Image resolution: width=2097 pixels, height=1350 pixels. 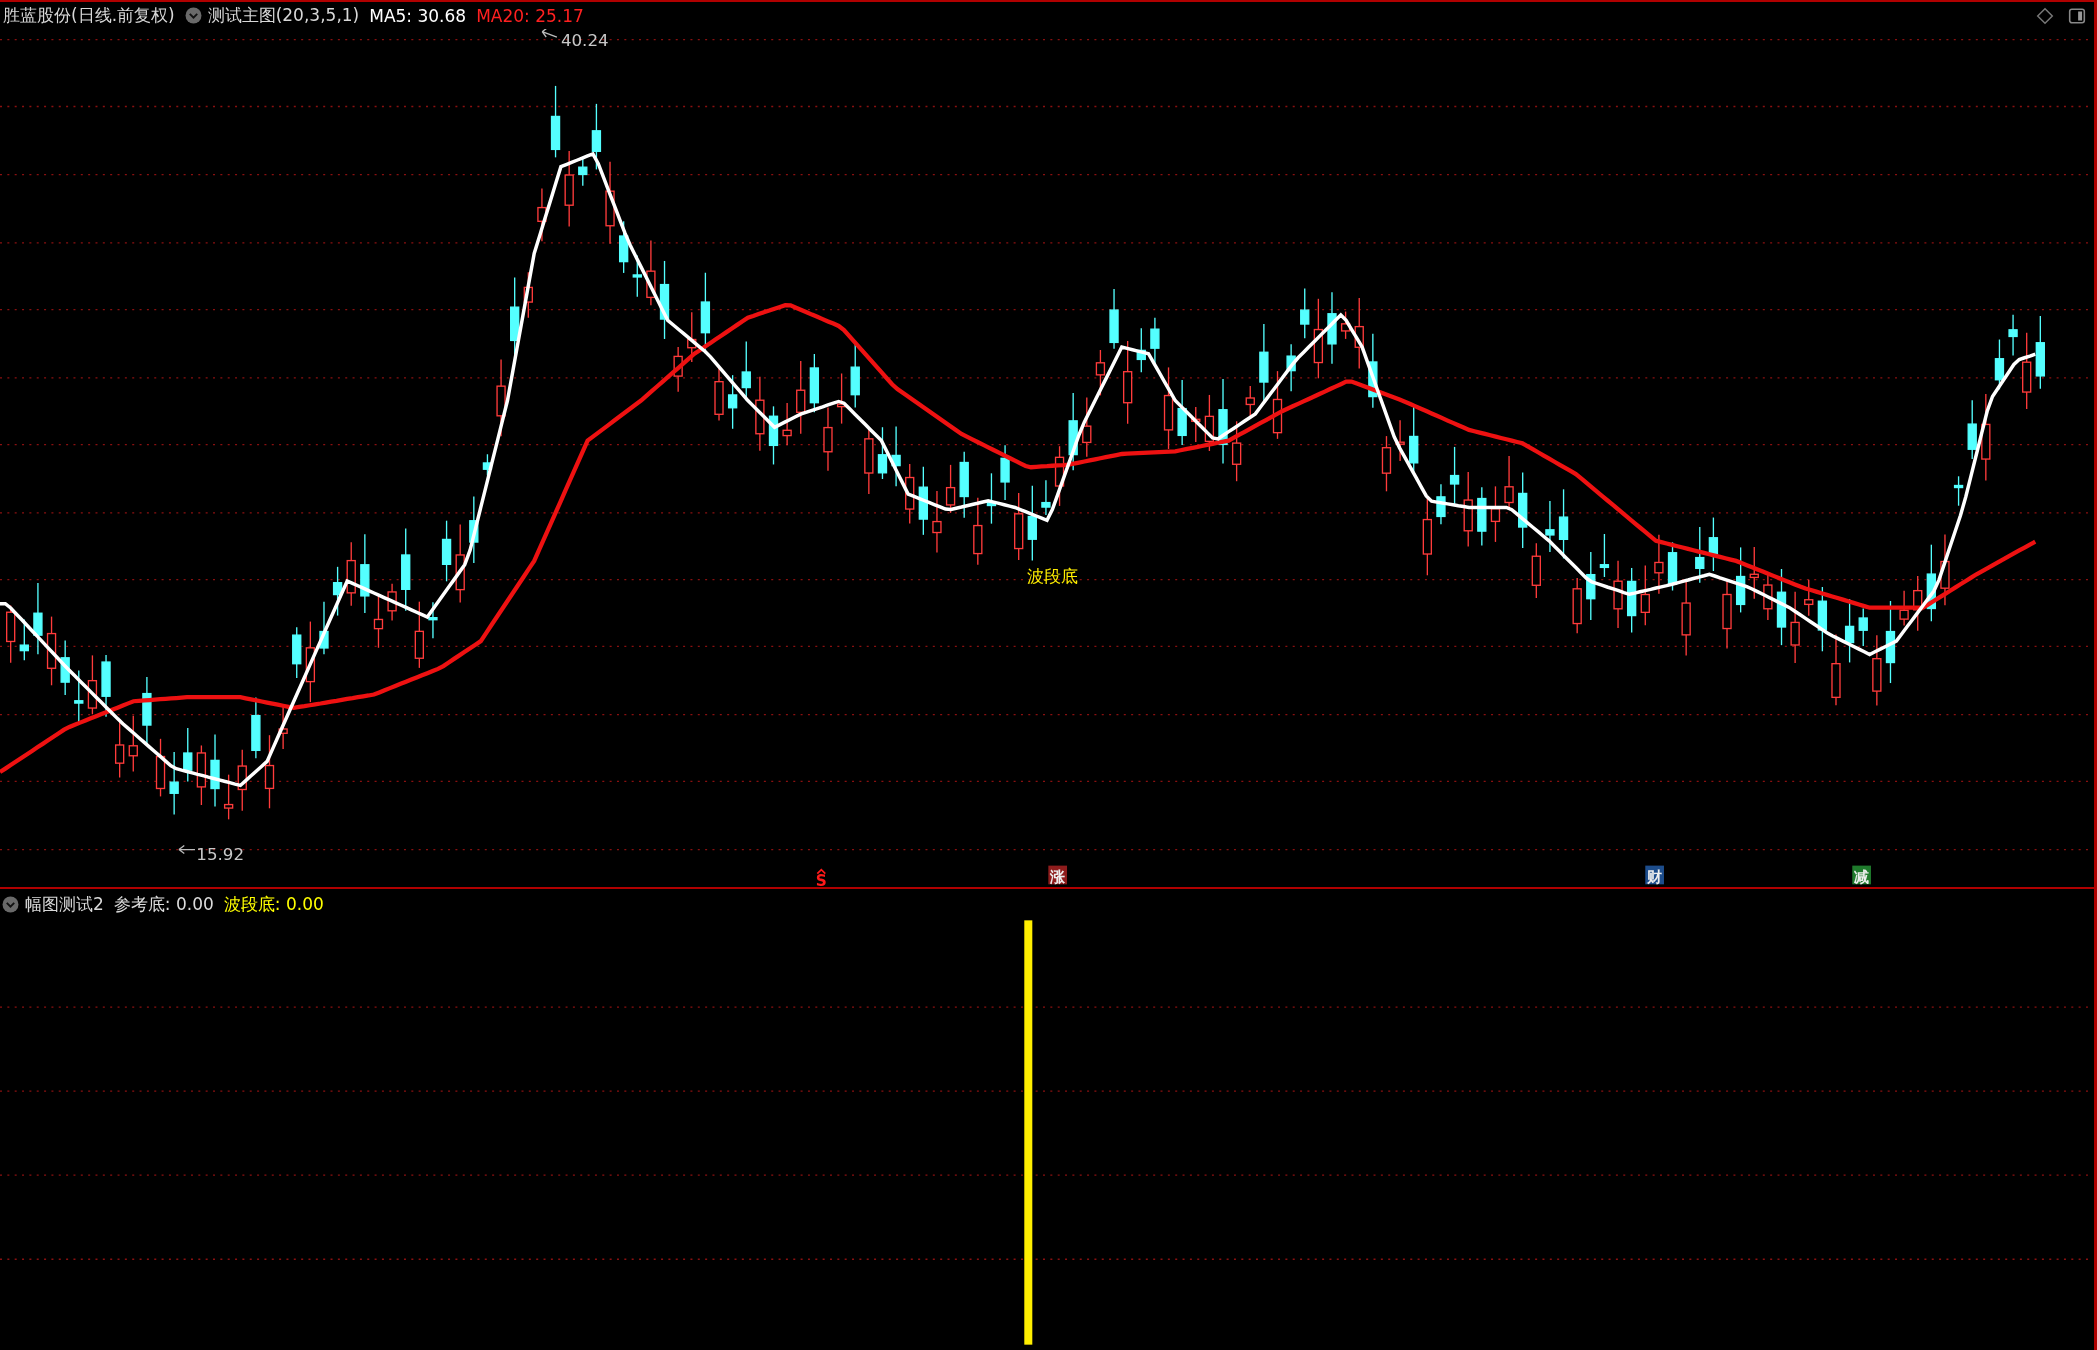 I want to click on price-label: 40.24, so click(x=584, y=41).